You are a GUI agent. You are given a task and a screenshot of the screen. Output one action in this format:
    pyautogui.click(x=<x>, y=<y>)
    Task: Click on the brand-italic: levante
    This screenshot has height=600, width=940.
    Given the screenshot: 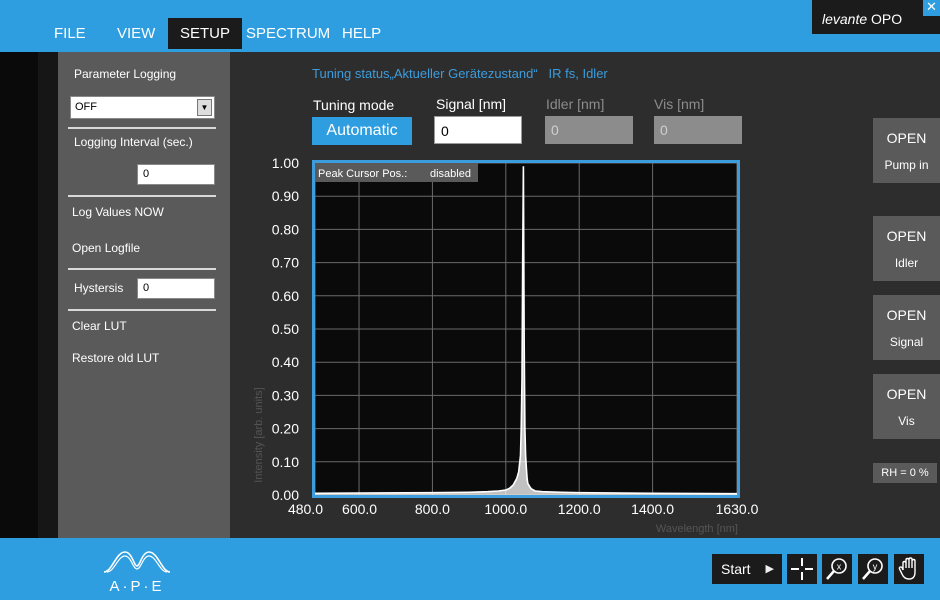 What is the action you would take?
    pyautogui.click(x=845, y=19)
    